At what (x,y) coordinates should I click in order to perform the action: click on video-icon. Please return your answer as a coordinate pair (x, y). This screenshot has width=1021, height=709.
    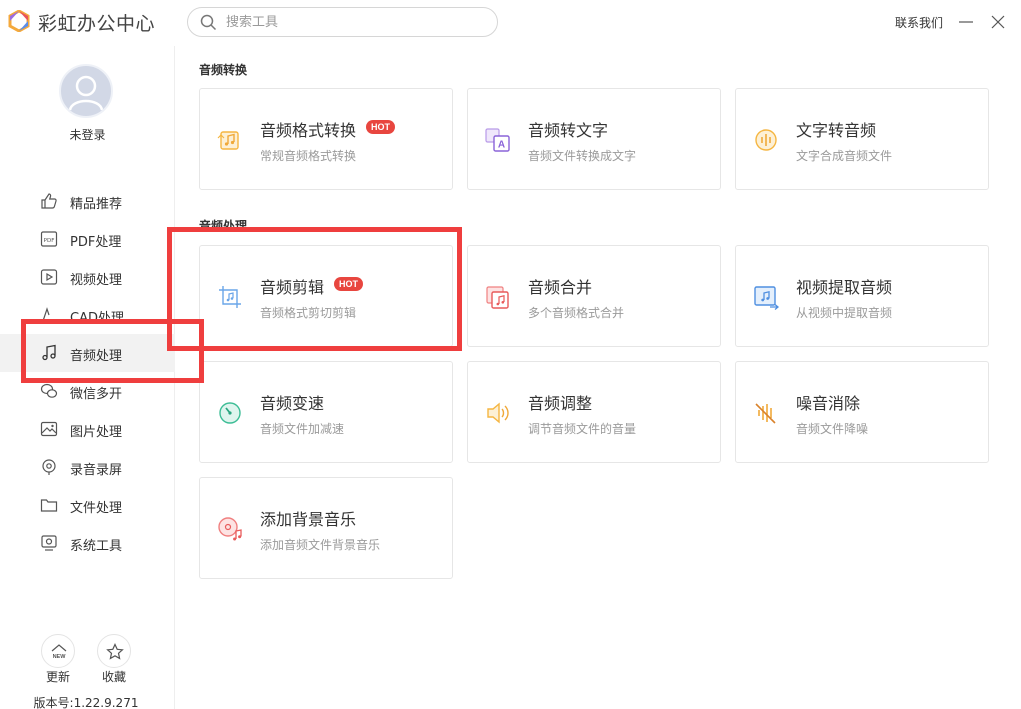
    Looking at the image, I should click on (49, 277).